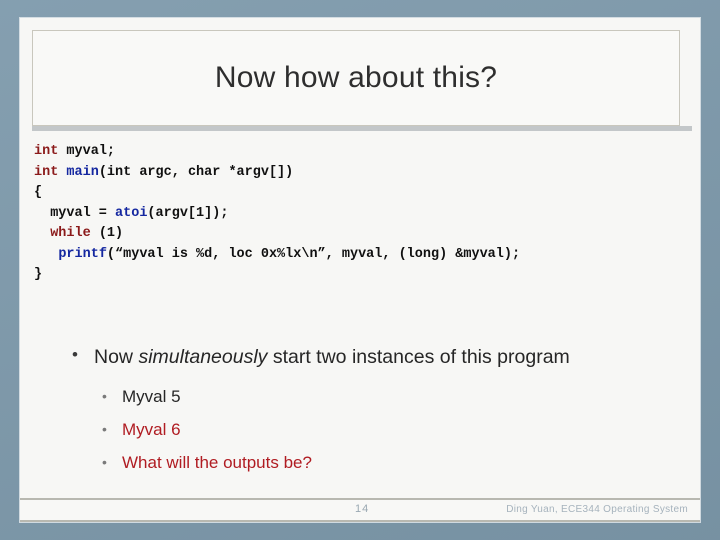 The width and height of the screenshot is (720, 540). Describe the element at coordinates (364, 173) in the screenshot. I see `code-line: int main(int argc, char *argv[])` at that location.